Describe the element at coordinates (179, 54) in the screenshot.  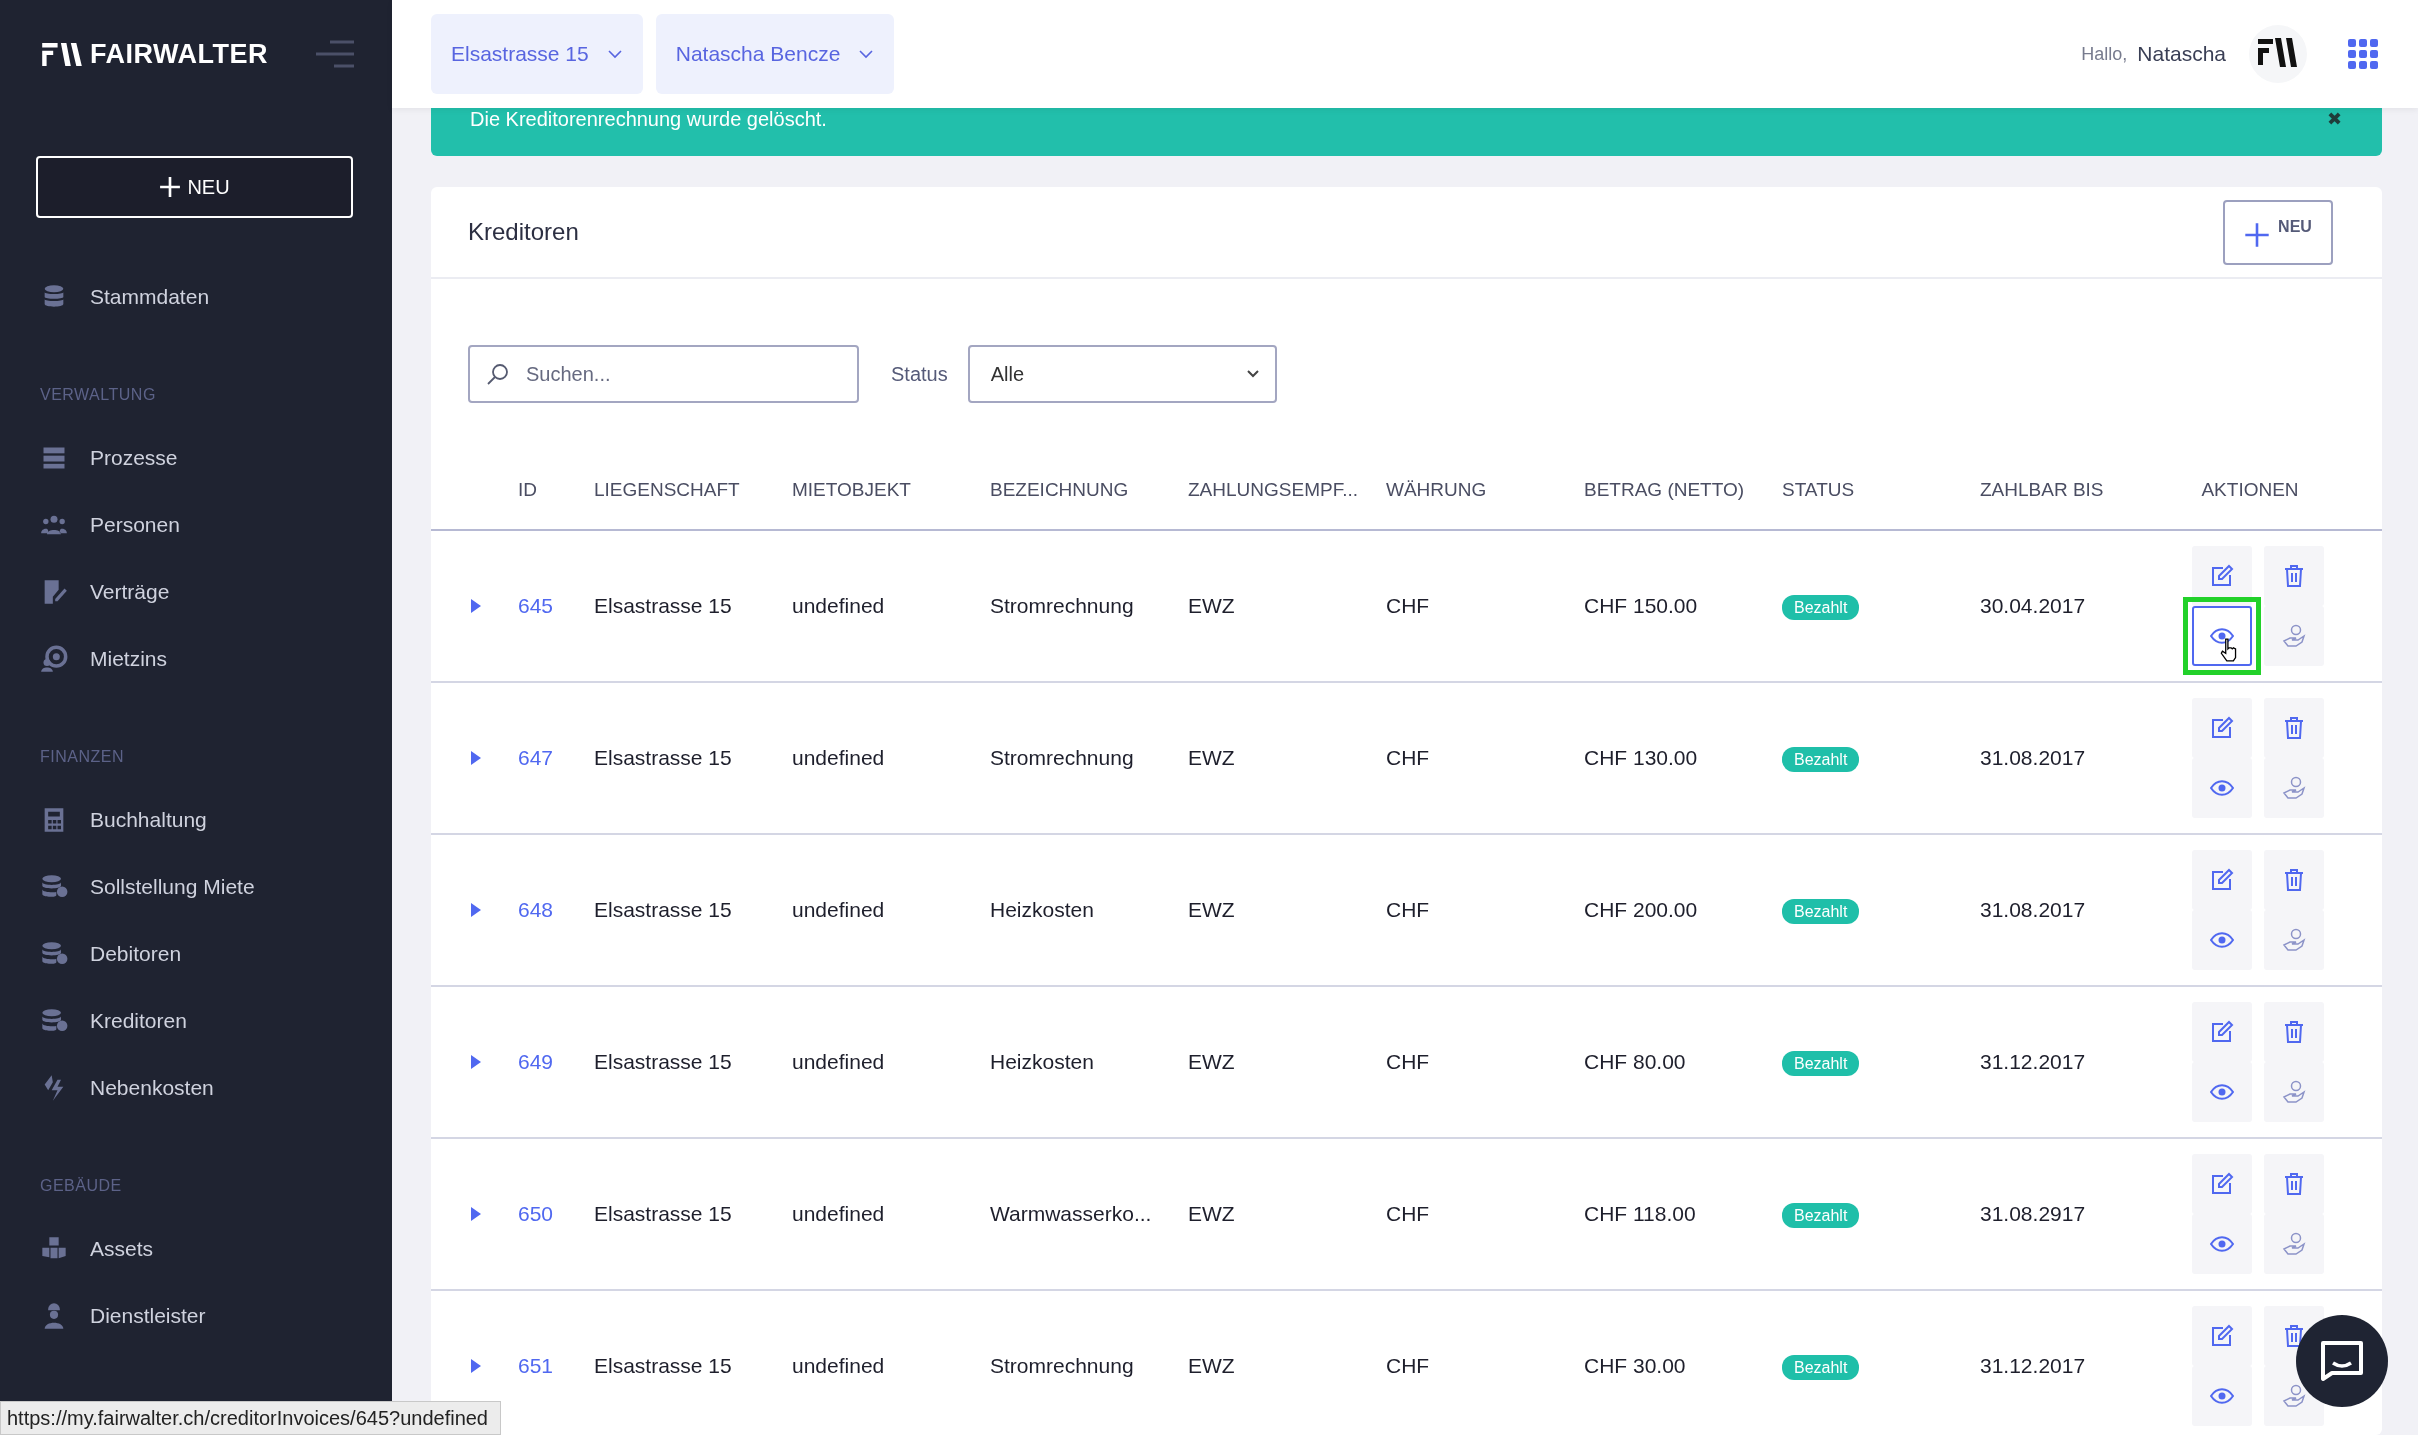
I see `brand-name: FAIRWALTER` at that location.